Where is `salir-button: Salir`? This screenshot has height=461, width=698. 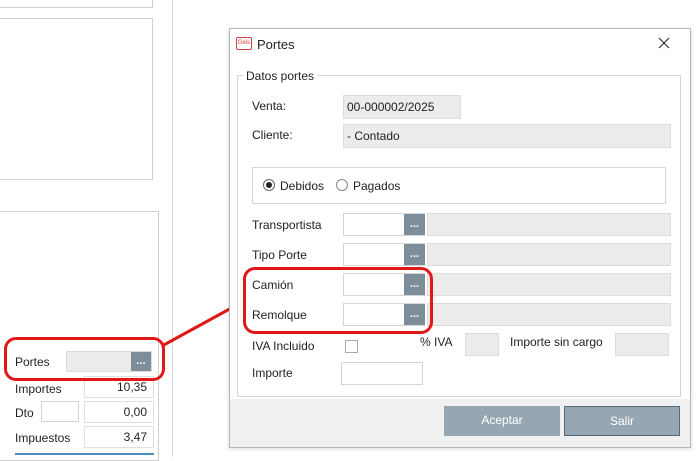
salir-button: Salir is located at coordinates (622, 421).